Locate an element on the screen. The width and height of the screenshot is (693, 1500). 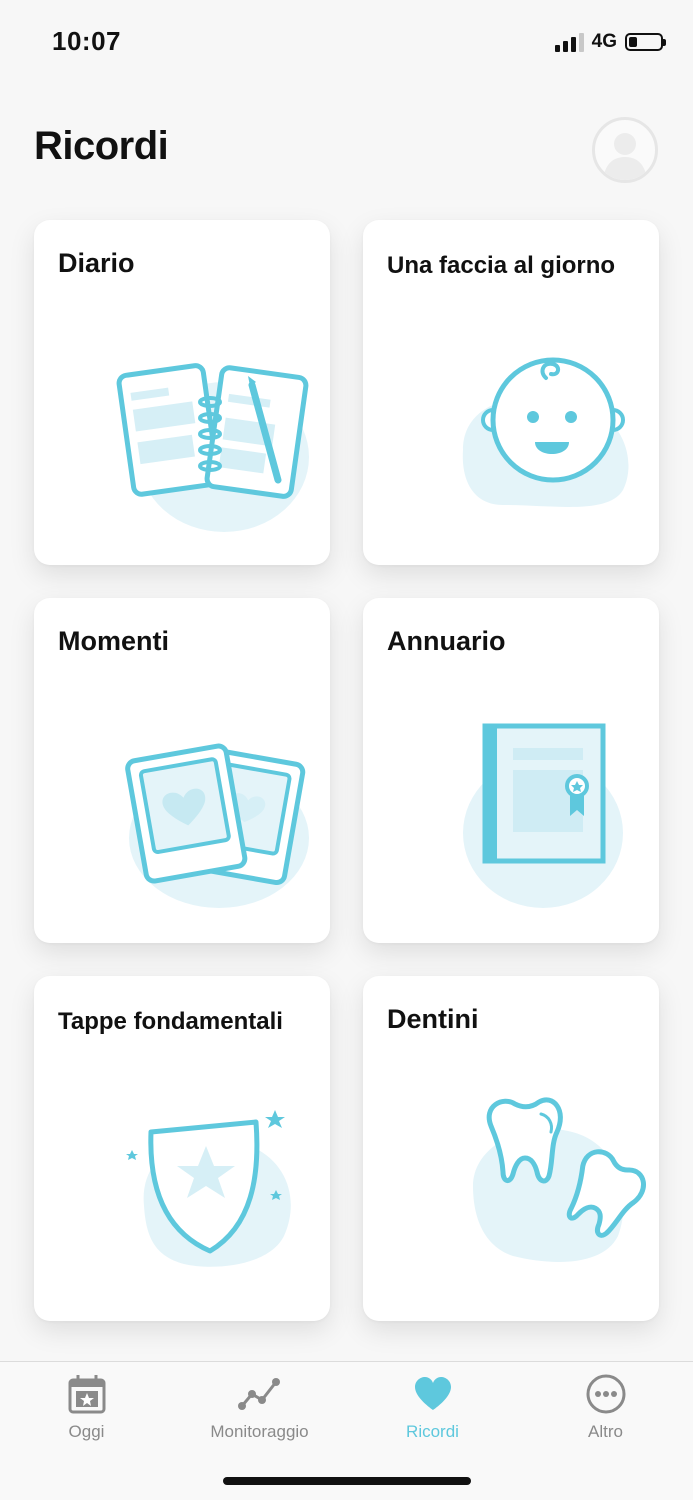
tab-label: Monitoraggio is located at coordinates (259, 1431).